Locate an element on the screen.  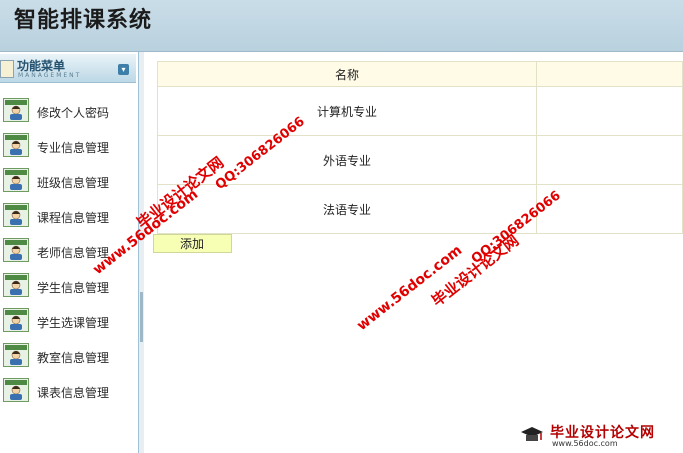
table-cell-name: 外语专业 is located at coordinates (347, 160).